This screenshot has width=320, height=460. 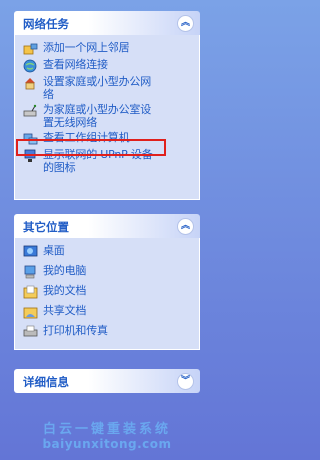 I want to click on task-show-upnp-devices: 显示联网的 UPnP 设备 的图标, so click(x=109, y=161).